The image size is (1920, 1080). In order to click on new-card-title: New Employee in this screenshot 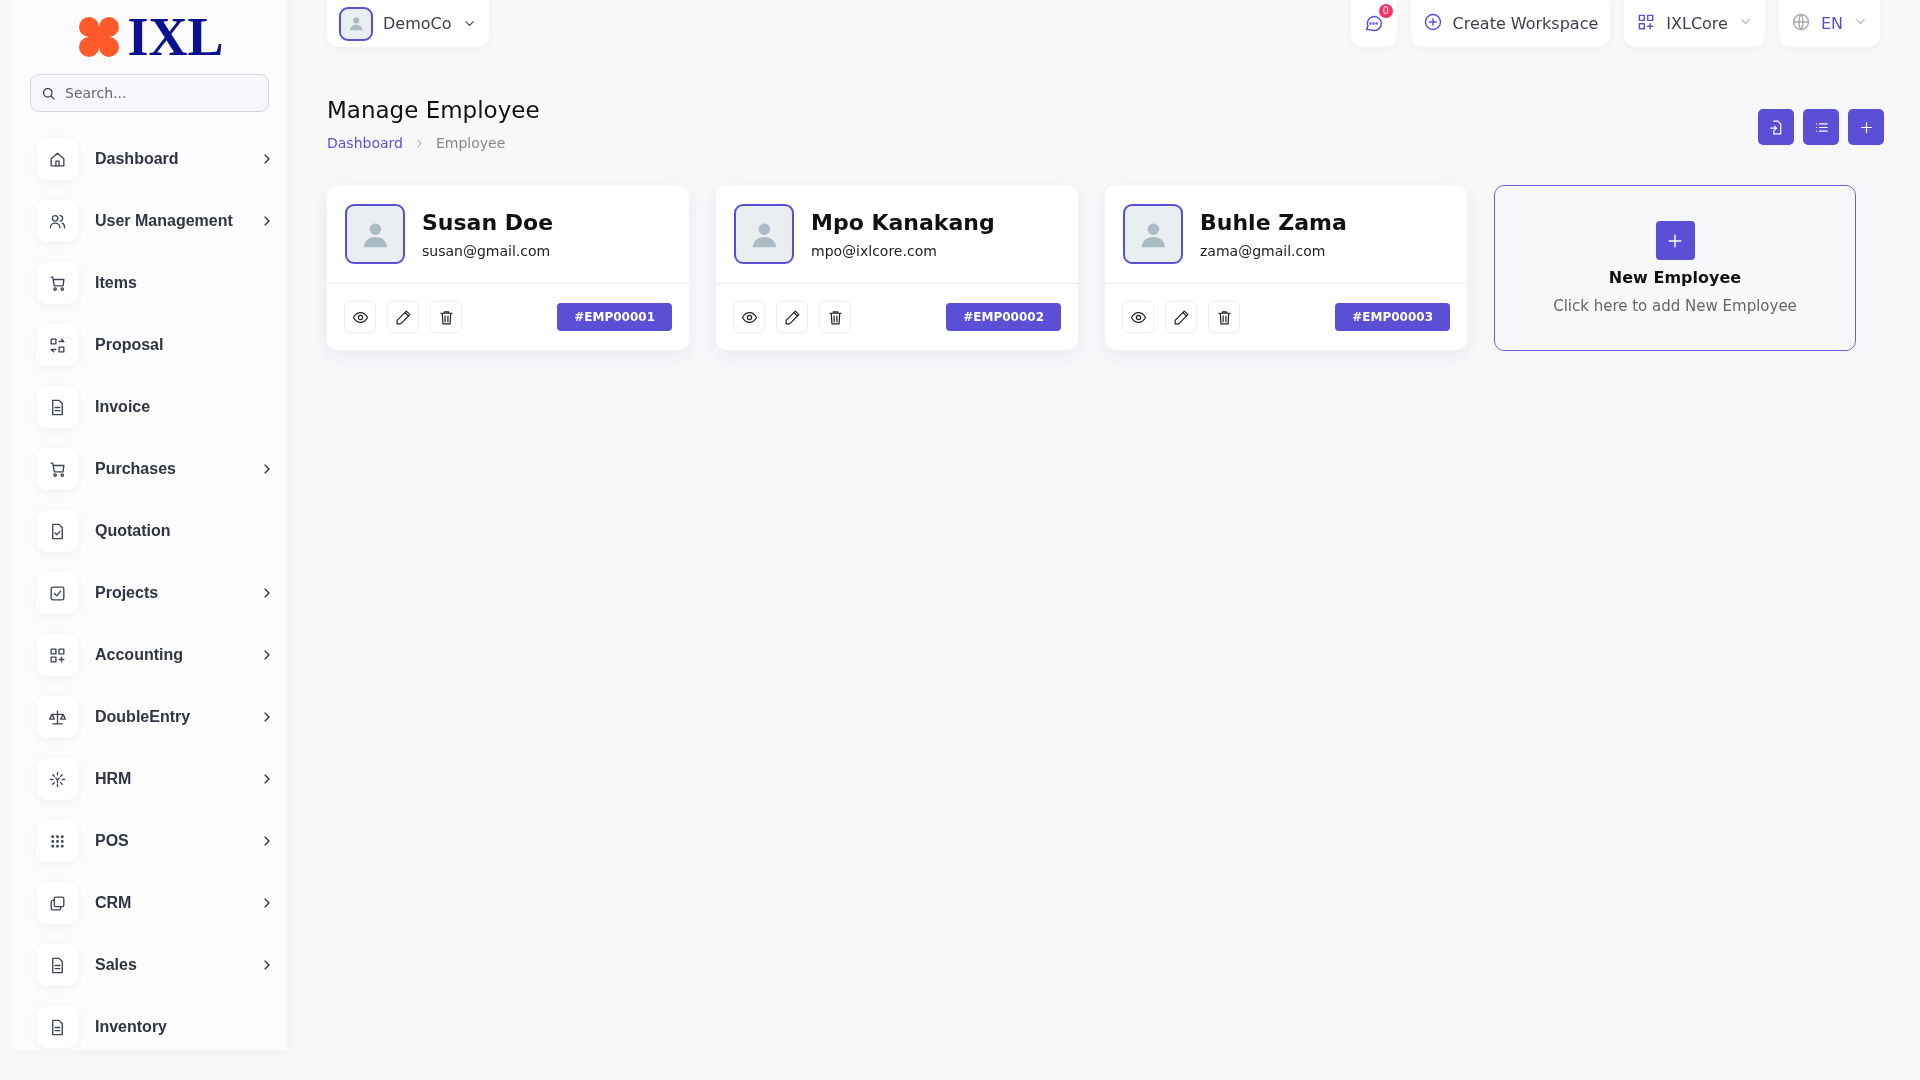, I will do `click(1675, 277)`.